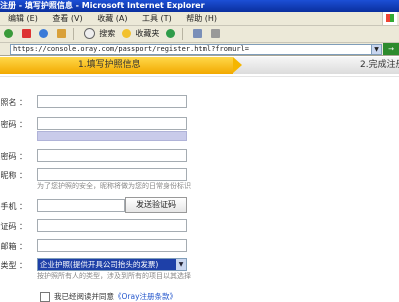 Image resolution: width=399 pixels, height=302 pixels. What do you see at coordinates (115, 296) in the screenshot?
I see `agree-text: 我已经阅读并同意《Oray注册条款》` at bounding box center [115, 296].